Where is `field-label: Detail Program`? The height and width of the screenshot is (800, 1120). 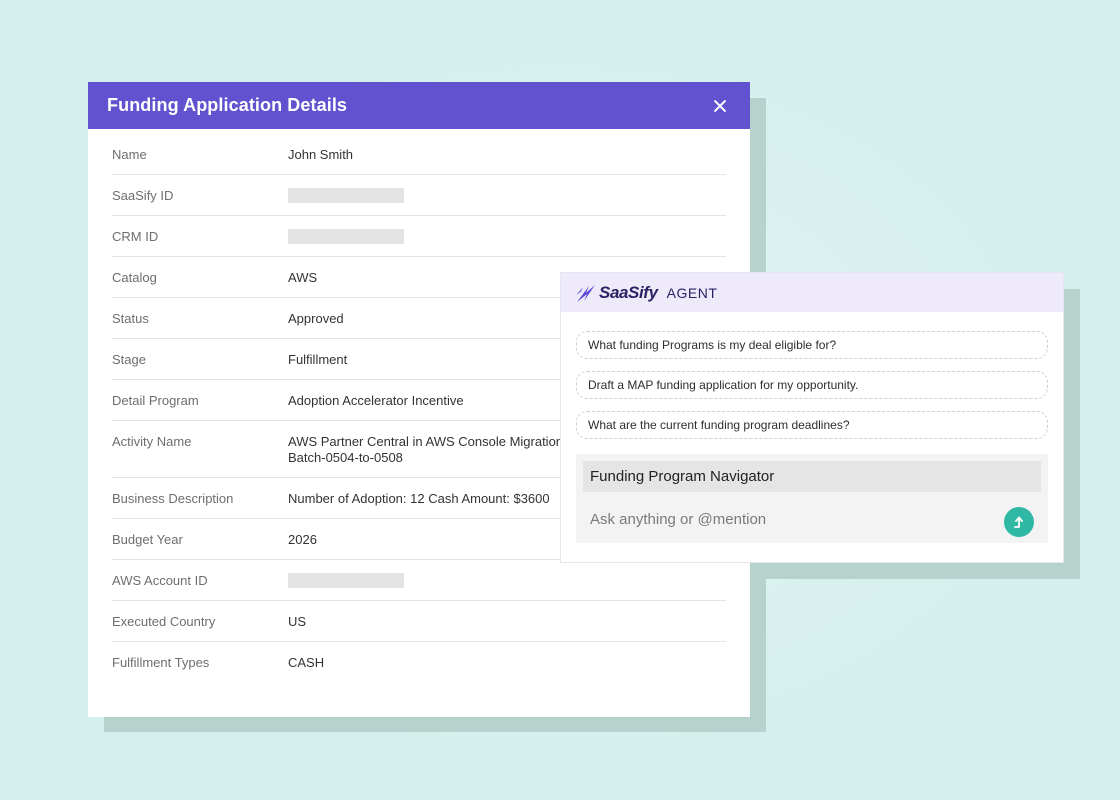
field-label: Detail Program is located at coordinates (155, 400).